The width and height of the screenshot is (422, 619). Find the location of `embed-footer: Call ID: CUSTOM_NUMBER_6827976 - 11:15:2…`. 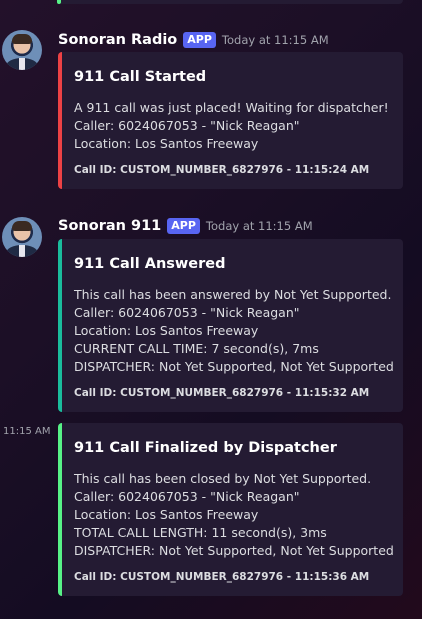

embed-footer: Call ID: CUSTOM_NUMBER_6827976 - 11:15:2… is located at coordinates (222, 170).